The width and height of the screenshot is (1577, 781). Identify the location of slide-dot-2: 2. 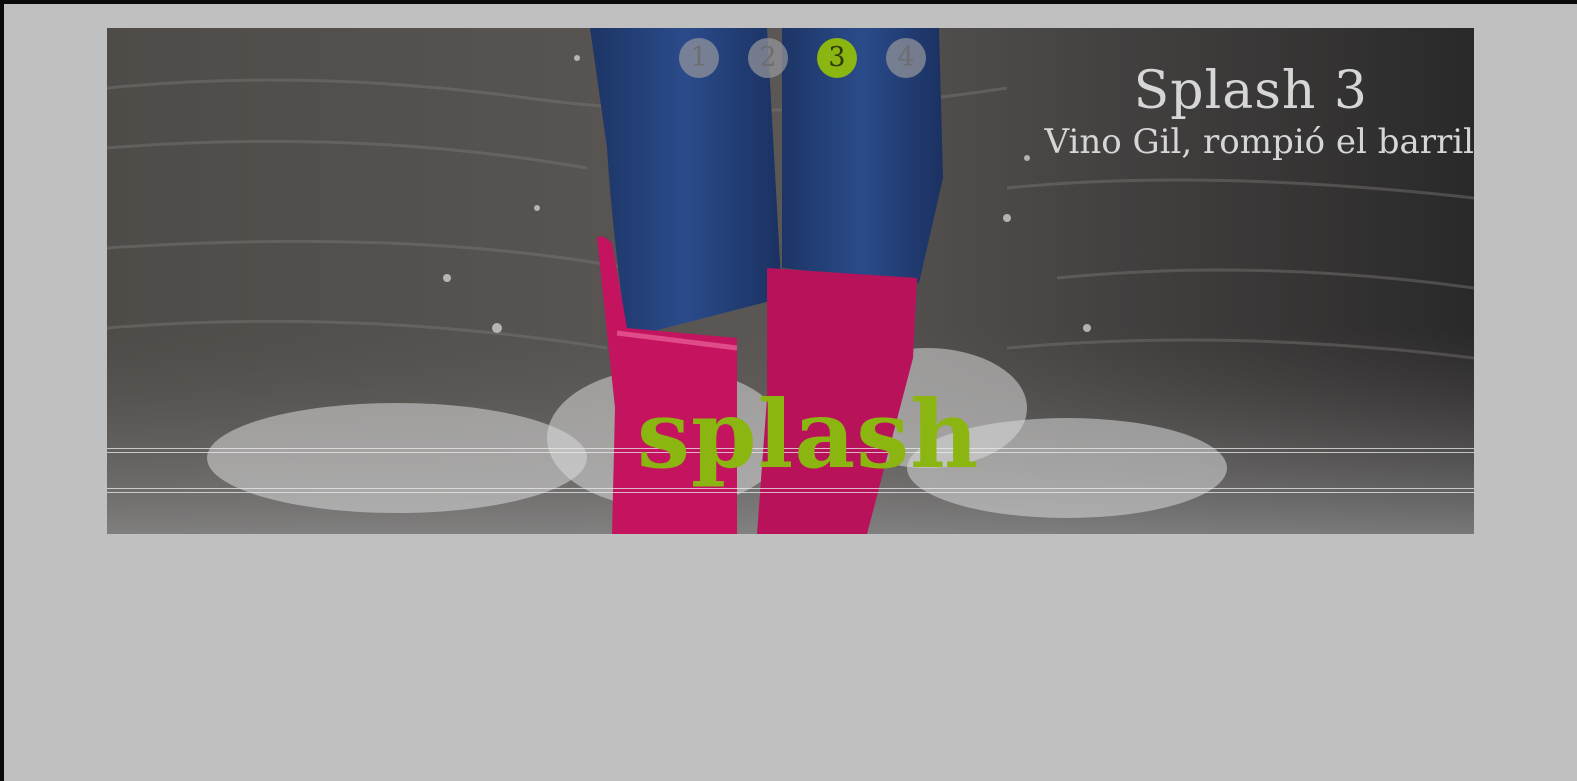
(768, 58).